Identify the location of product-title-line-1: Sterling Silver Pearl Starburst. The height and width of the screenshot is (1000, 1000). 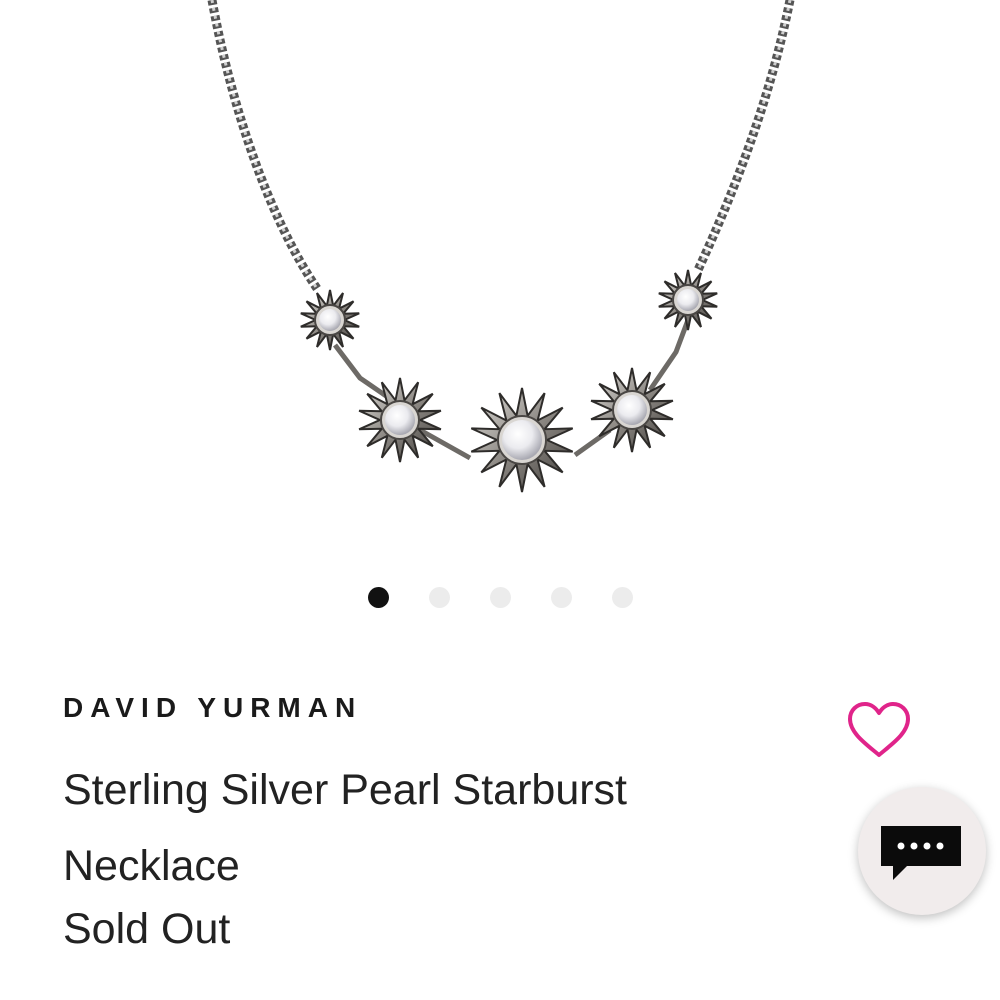
(345, 790).